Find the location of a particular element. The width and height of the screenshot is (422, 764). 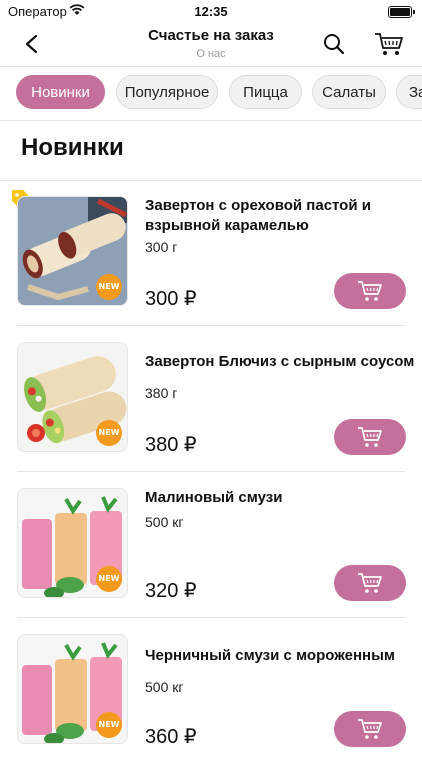

tab-pizza: Пицца is located at coordinates (265, 92).